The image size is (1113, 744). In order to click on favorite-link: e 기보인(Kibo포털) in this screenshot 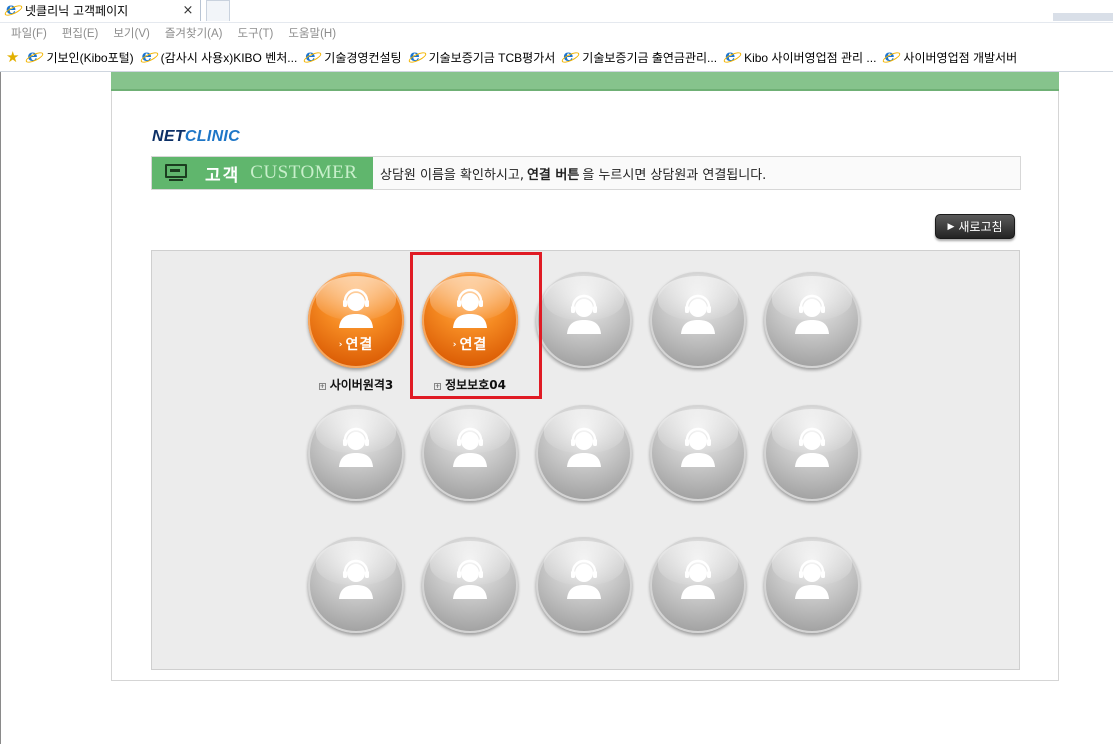, I will do `click(79, 57)`.